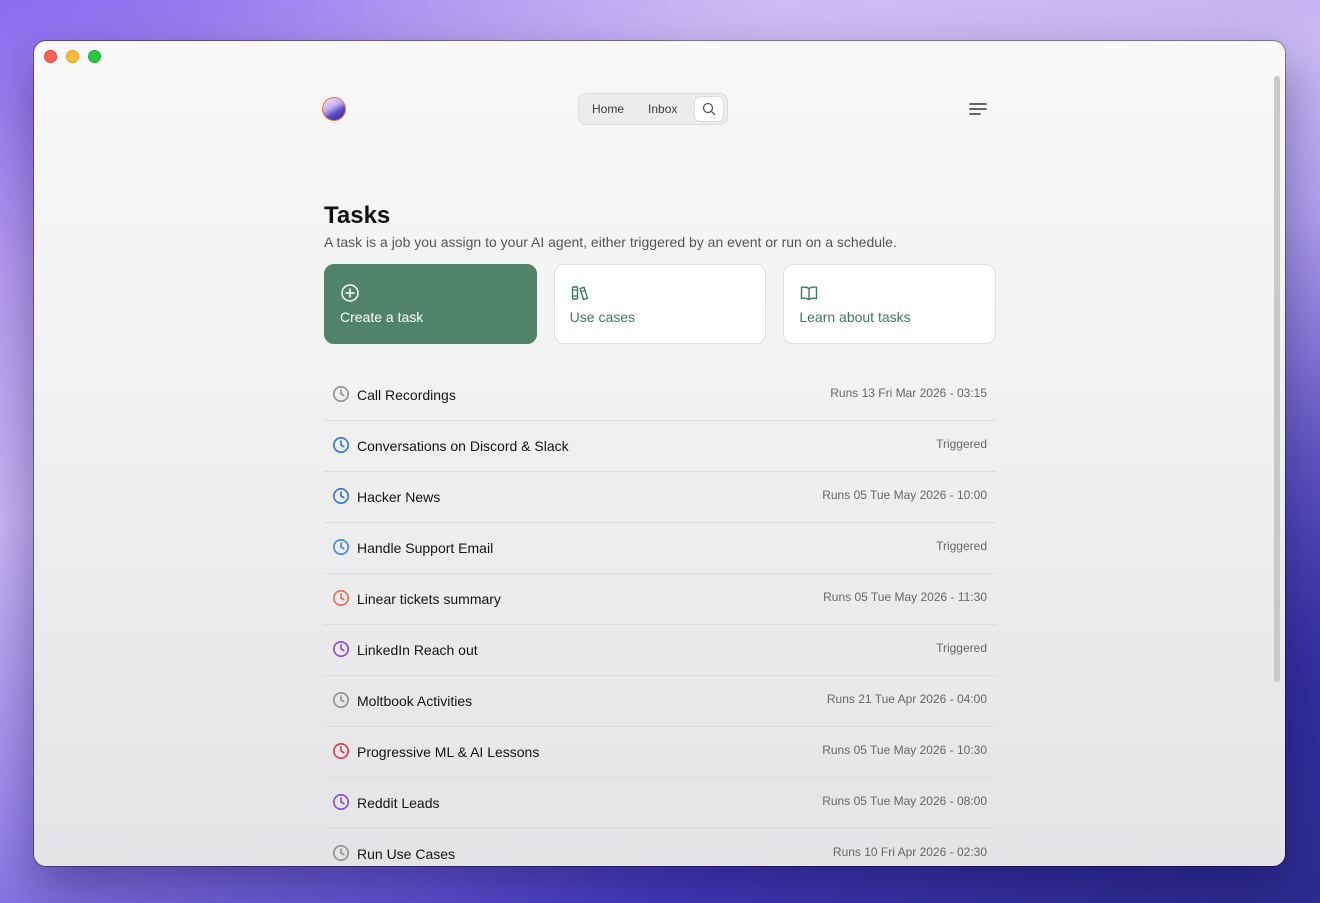 This screenshot has height=903, width=1320. What do you see at coordinates (406, 854) in the screenshot?
I see `task-name: Run Use Cases` at bounding box center [406, 854].